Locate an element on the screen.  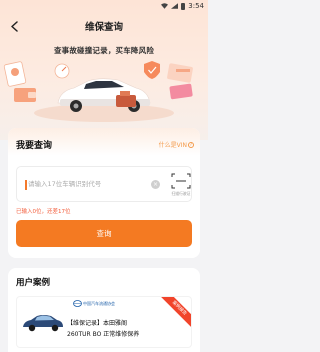
question-icon: ? is located at coordinates (191, 144).